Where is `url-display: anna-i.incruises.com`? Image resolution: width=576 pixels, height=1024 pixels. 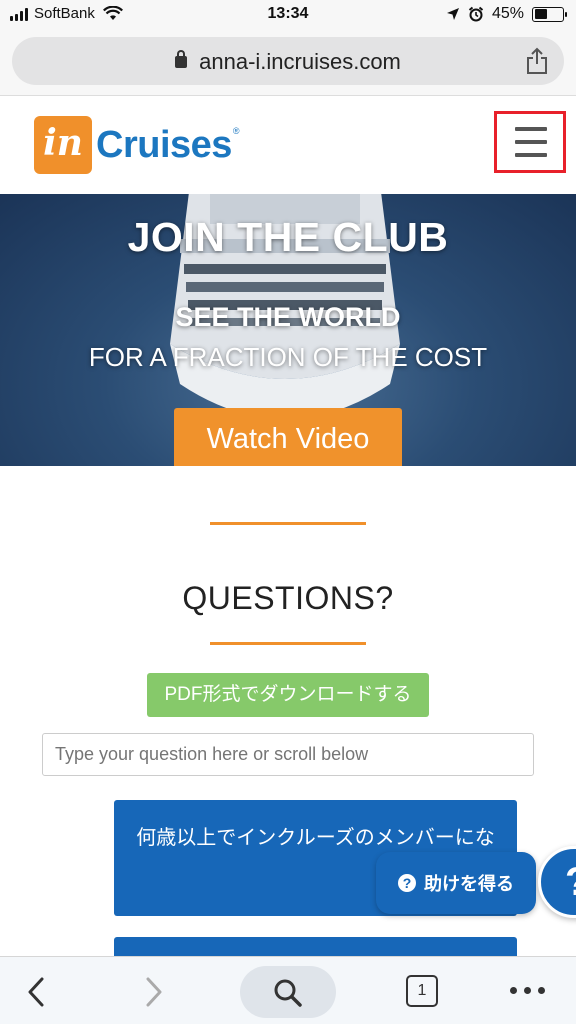 url-display: anna-i.incruises.com is located at coordinates (288, 62).